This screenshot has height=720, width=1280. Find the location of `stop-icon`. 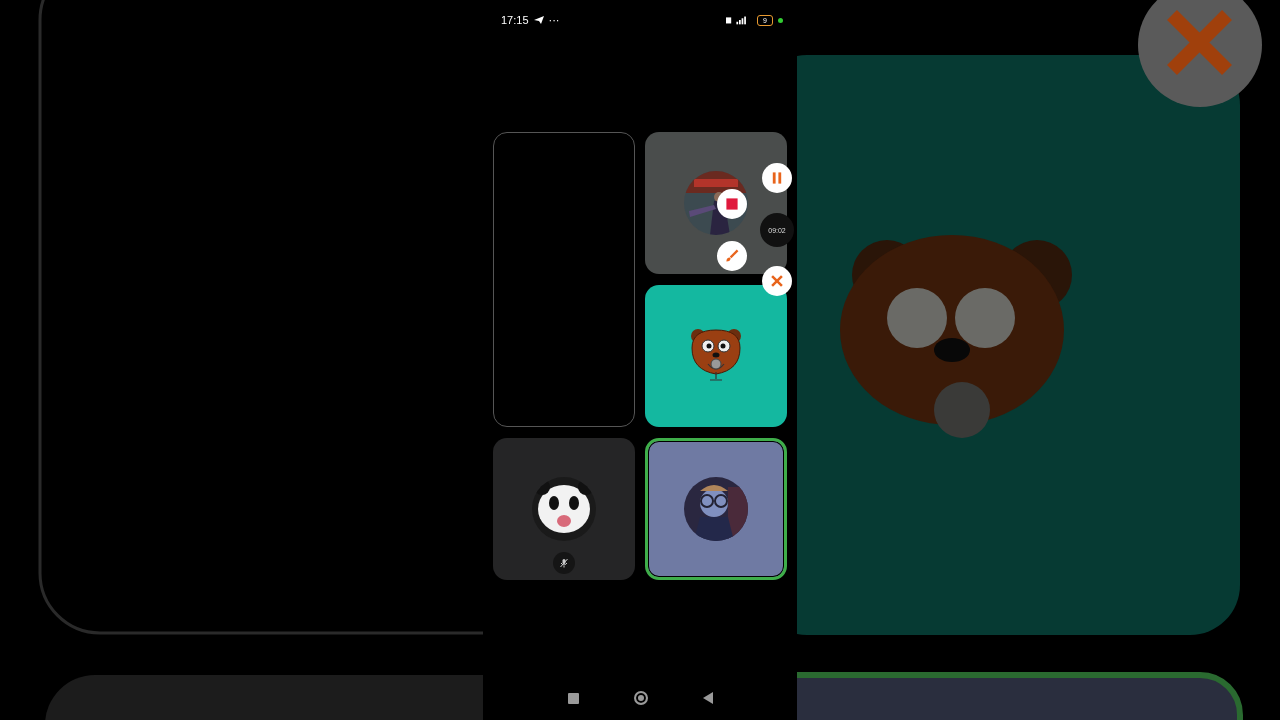

stop-icon is located at coordinates (732, 204).